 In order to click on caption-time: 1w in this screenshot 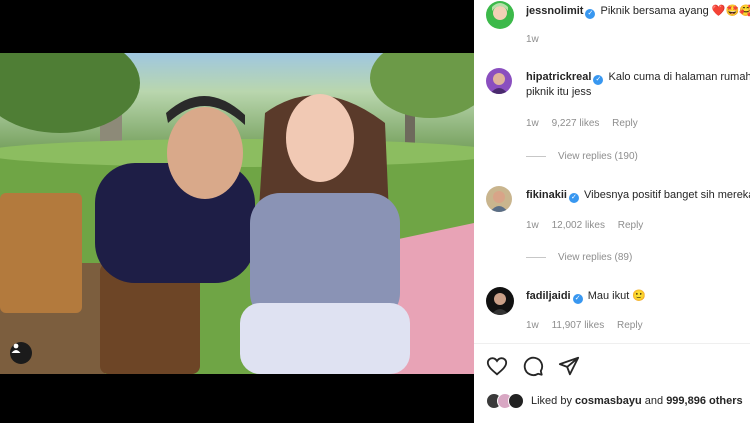, I will do `click(532, 39)`.